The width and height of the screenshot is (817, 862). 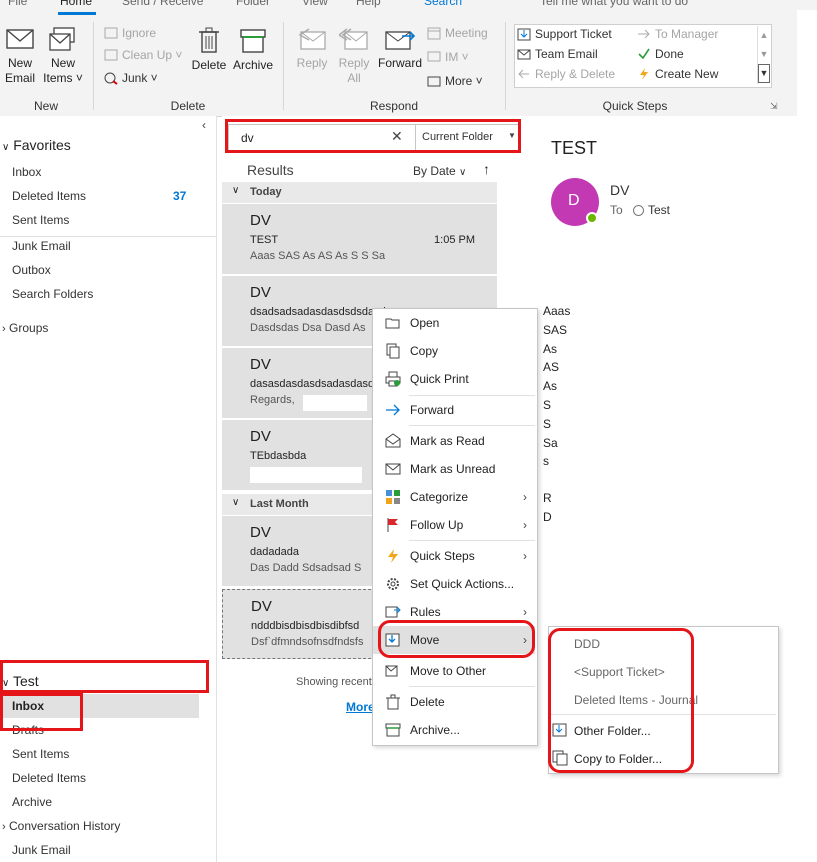 I want to click on junk-icon, so click(x=111, y=78).